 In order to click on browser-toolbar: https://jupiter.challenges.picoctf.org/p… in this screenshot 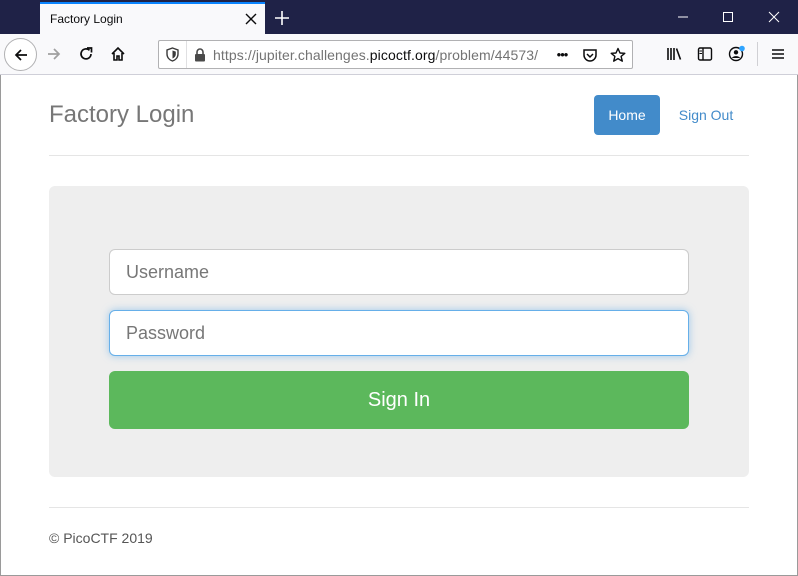, I will do `click(399, 54)`.